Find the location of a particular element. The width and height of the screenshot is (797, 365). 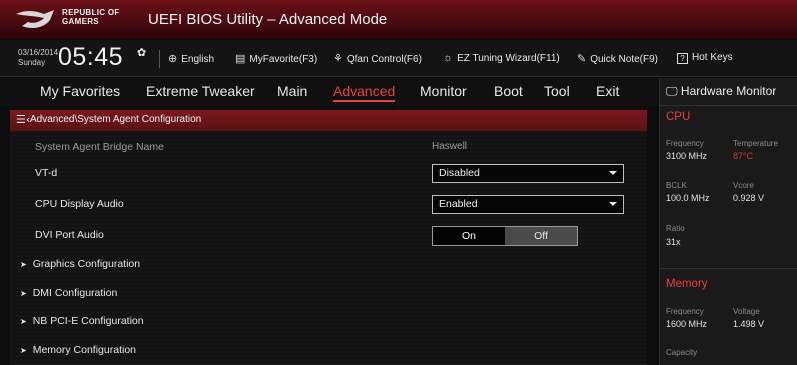

brand-line-1: REPUBLIC OF is located at coordinates (91, 12).